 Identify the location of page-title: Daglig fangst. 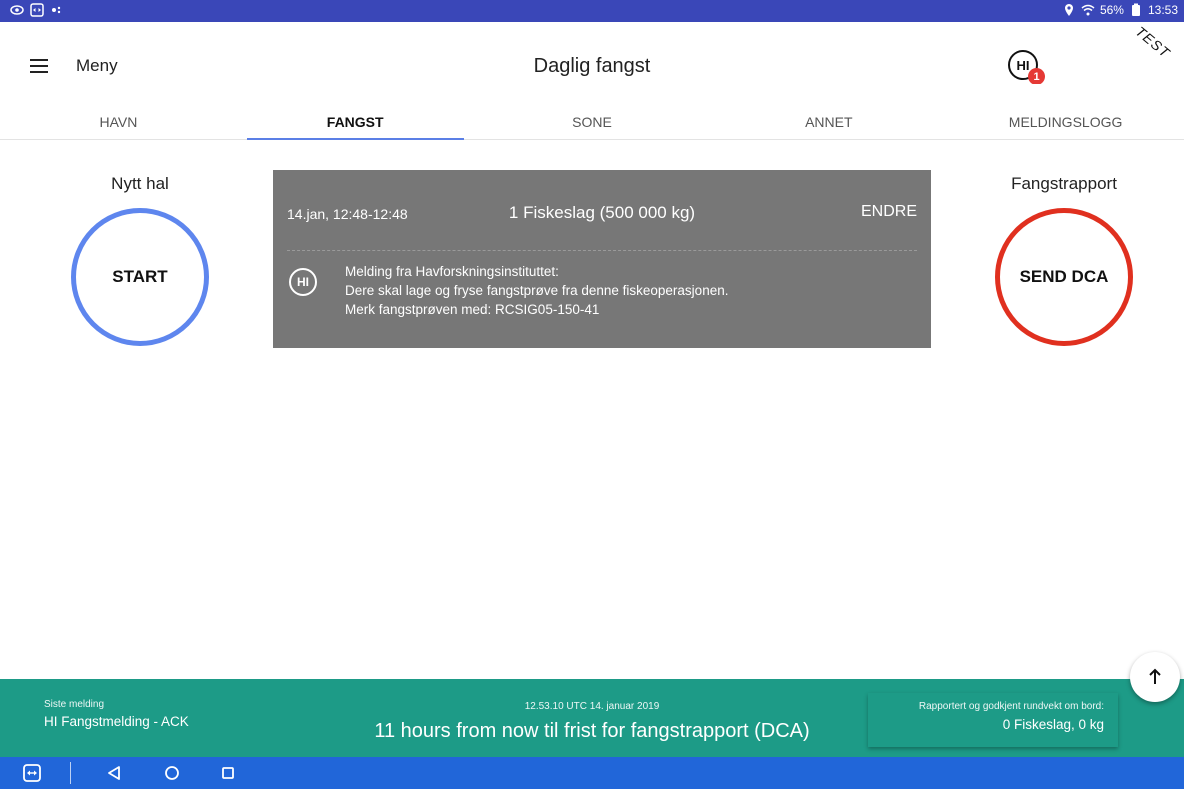
(592, 66).